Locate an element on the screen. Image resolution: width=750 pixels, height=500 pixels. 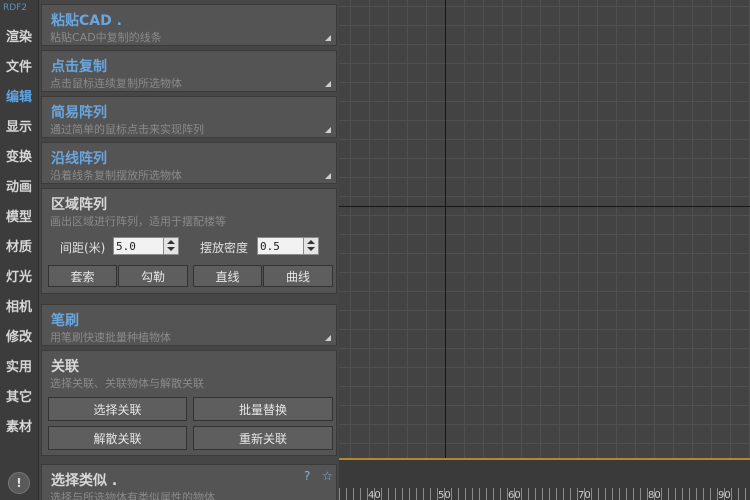
section-title: 区域阵列 is located at coordinates (79, 205).